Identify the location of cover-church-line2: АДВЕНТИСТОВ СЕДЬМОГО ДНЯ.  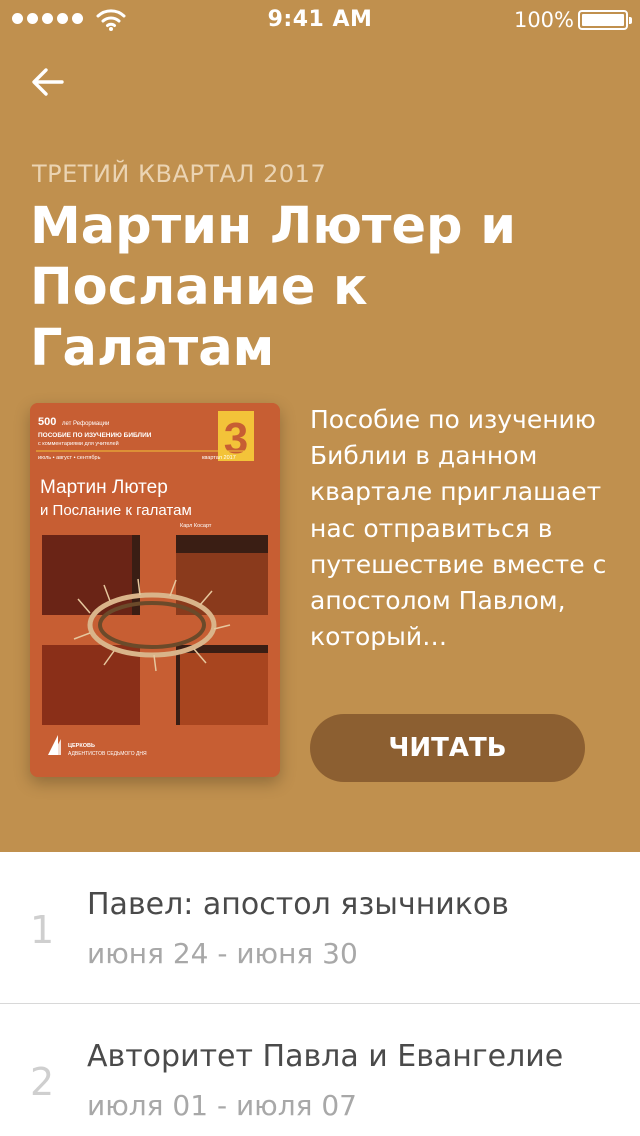
(107, 754).